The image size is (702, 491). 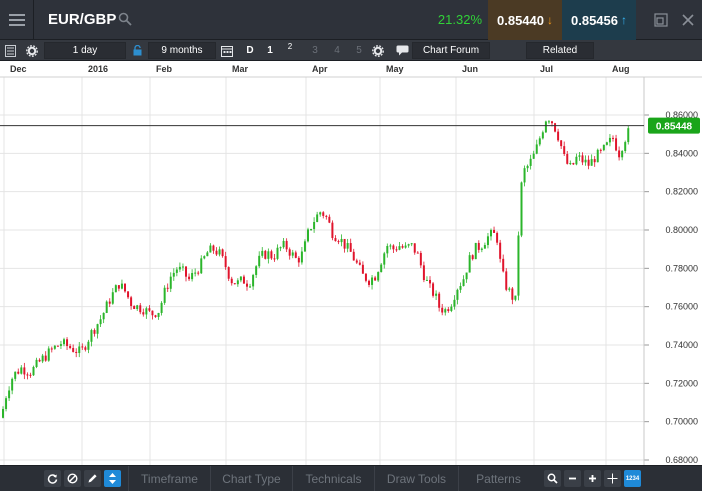 I want to click on y-tick-label: 0.78000, so click(x=681, y=268).